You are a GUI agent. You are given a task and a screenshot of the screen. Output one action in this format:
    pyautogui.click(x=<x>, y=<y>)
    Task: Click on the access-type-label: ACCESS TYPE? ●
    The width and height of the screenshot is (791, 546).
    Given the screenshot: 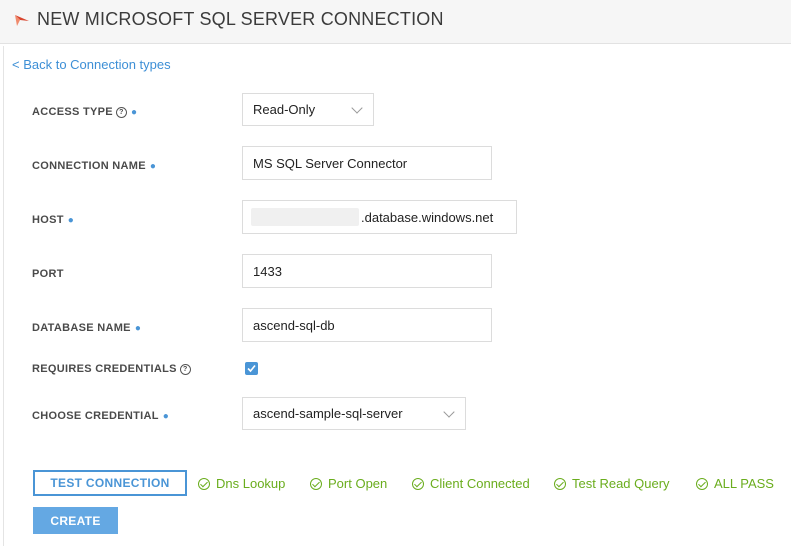 What is the action you would take?
    pyautogui.click(x=84, y=112)
    